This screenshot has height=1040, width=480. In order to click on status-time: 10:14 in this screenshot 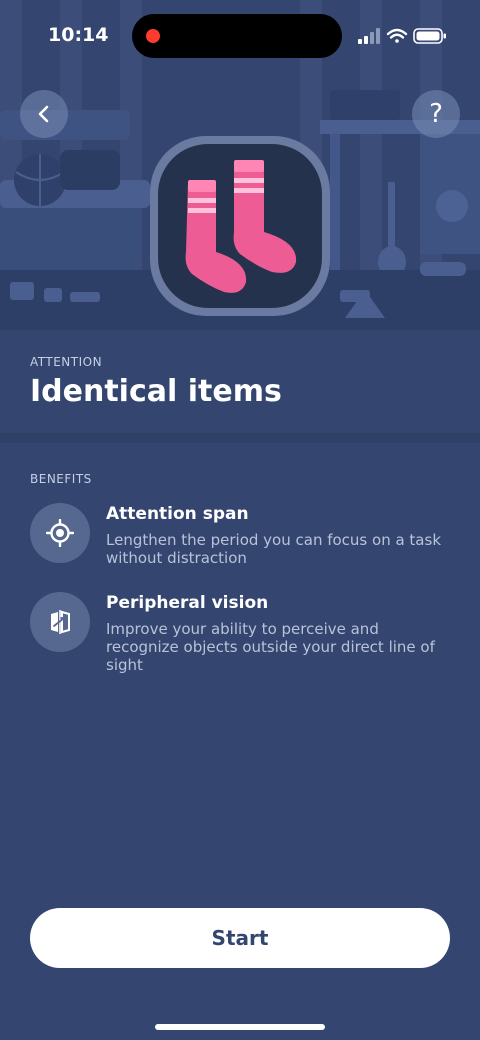, I will do `click(78, 35)`.